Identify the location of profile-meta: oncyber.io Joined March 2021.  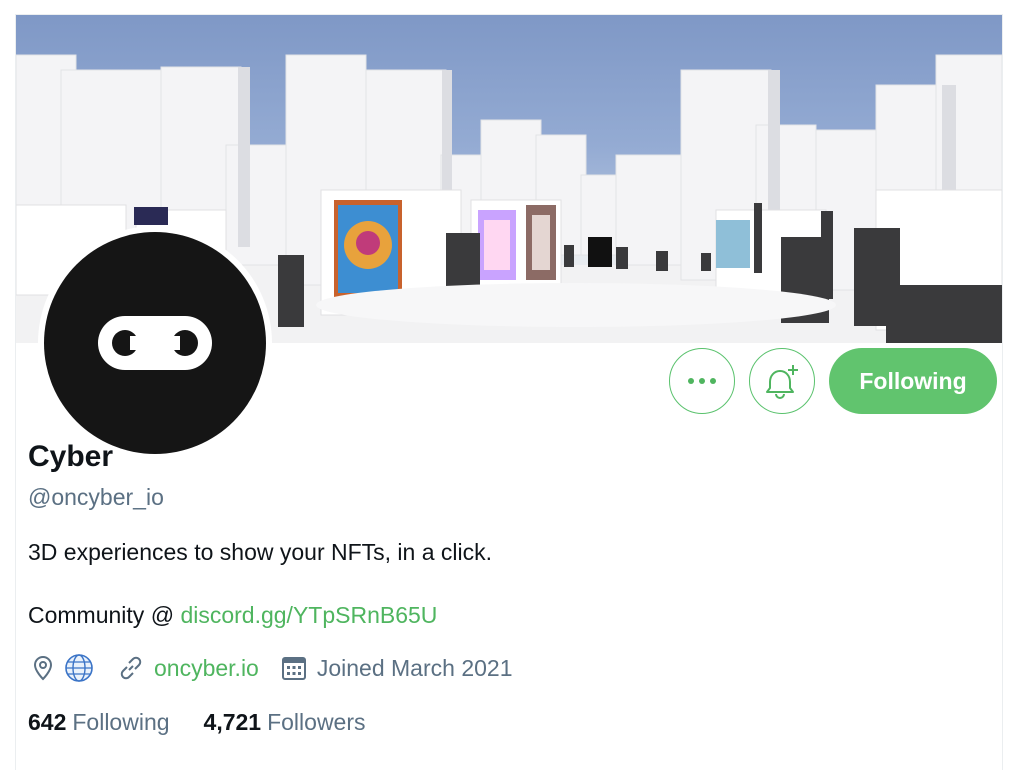
(270, 668).